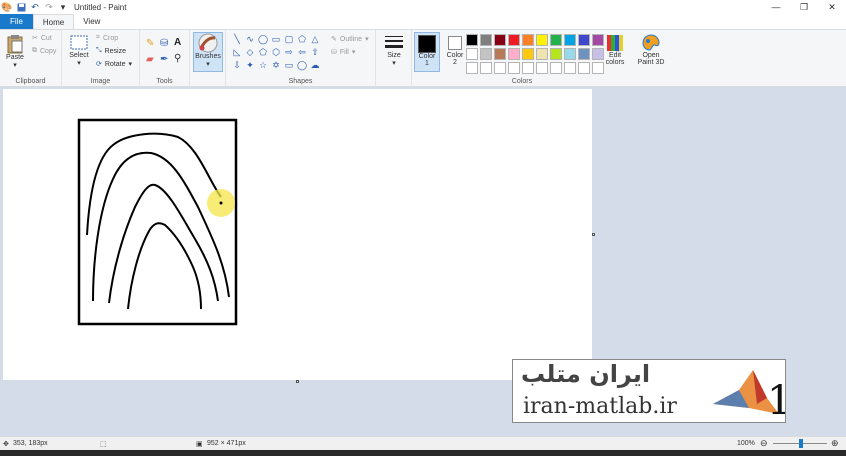 This screenshot has height=456, width=846. I want to click on hexagon-shape-icon: ⬡, so click(276, 52).